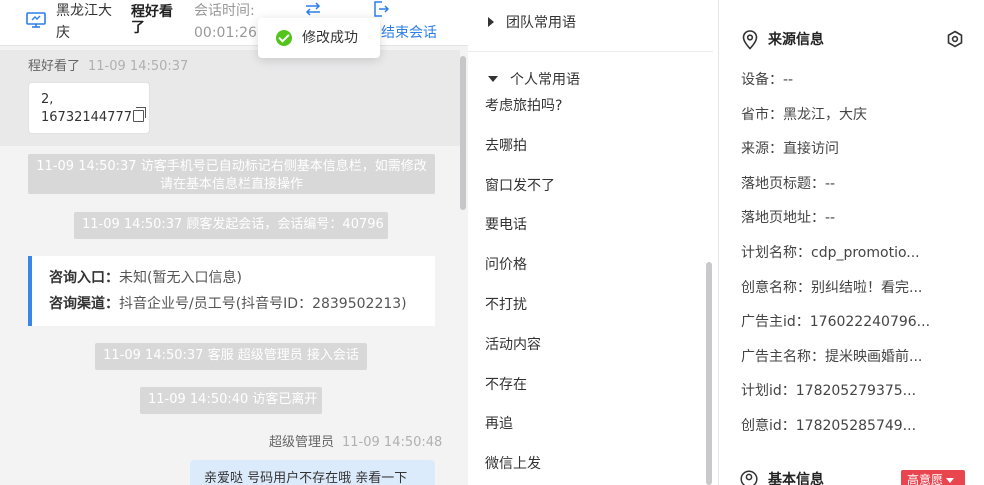 This screenshot has width=984, height=485. Describe the element at coordinates (139, 114) in the screenshot. I see `copy-icon` at that location.